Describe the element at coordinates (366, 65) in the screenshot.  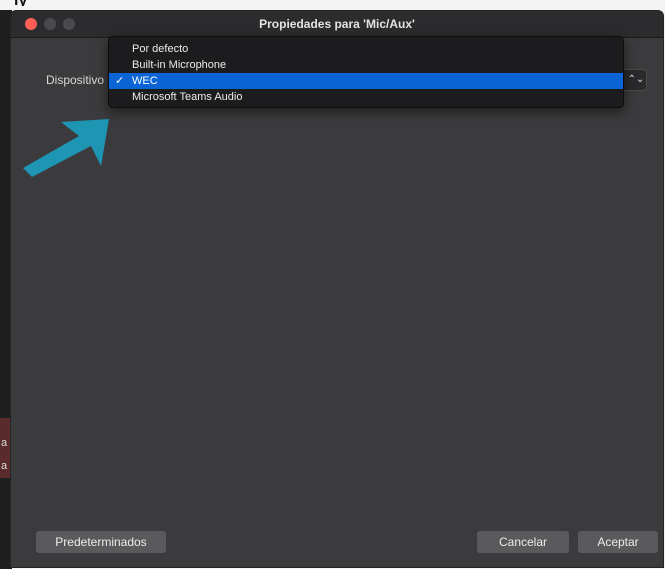
I see `menu-item-built-in-microphone: Built-in Microphone` at that location.